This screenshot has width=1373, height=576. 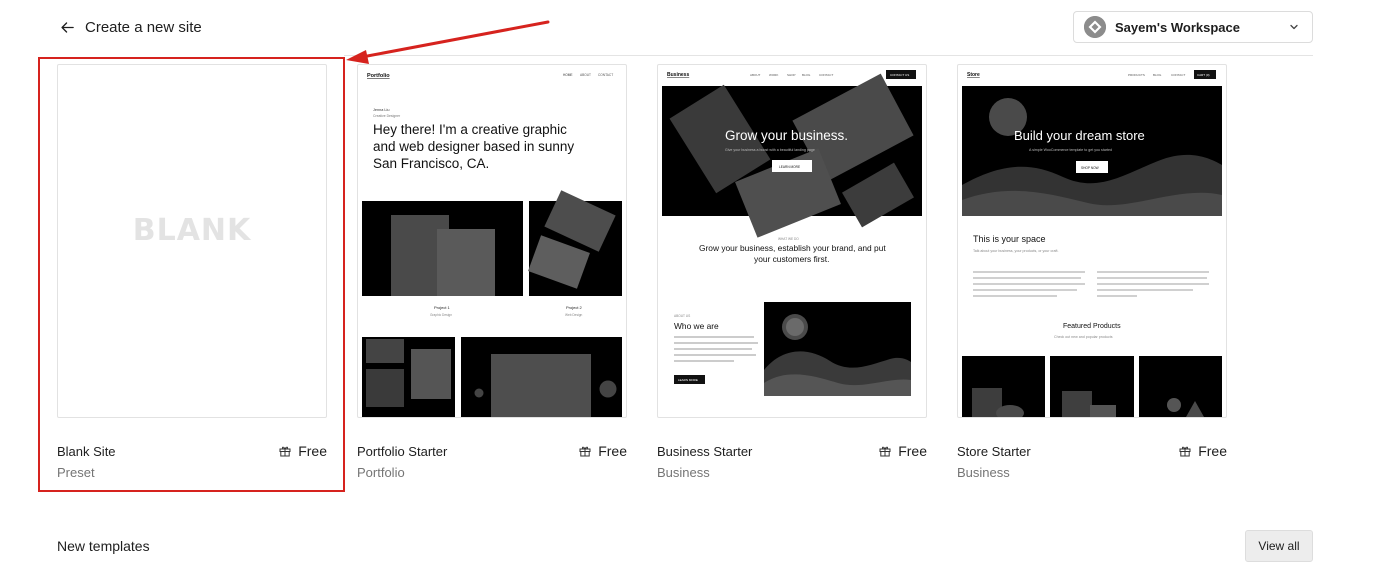 What do you see at coordinates (448, 42) in the screenshot?
I see `annotation-arrow-icon` at bounding box center [448, 42].